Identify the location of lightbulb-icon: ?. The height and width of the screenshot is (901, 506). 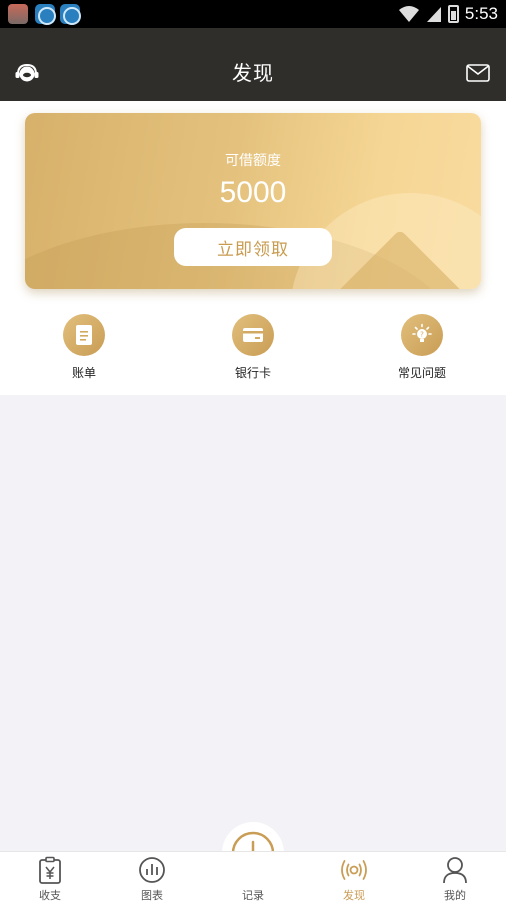
(422, 335).